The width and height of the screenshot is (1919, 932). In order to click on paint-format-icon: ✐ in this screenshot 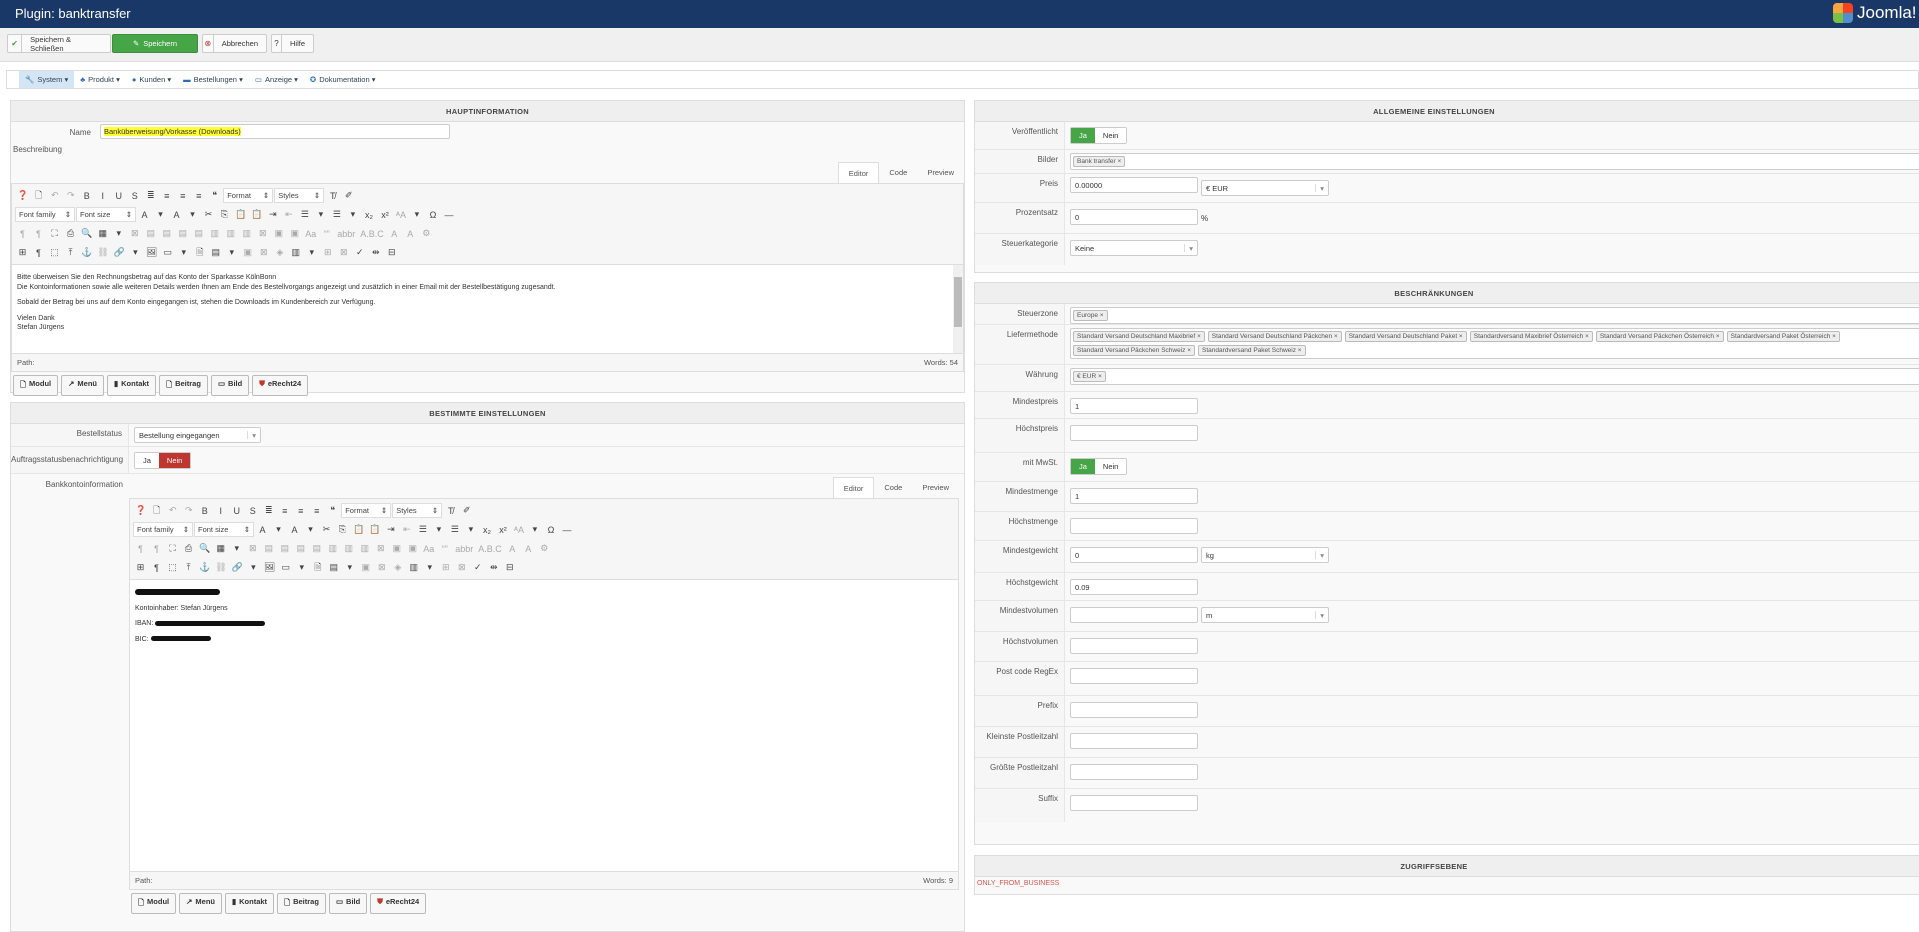, I will do `click(348, 195)`.